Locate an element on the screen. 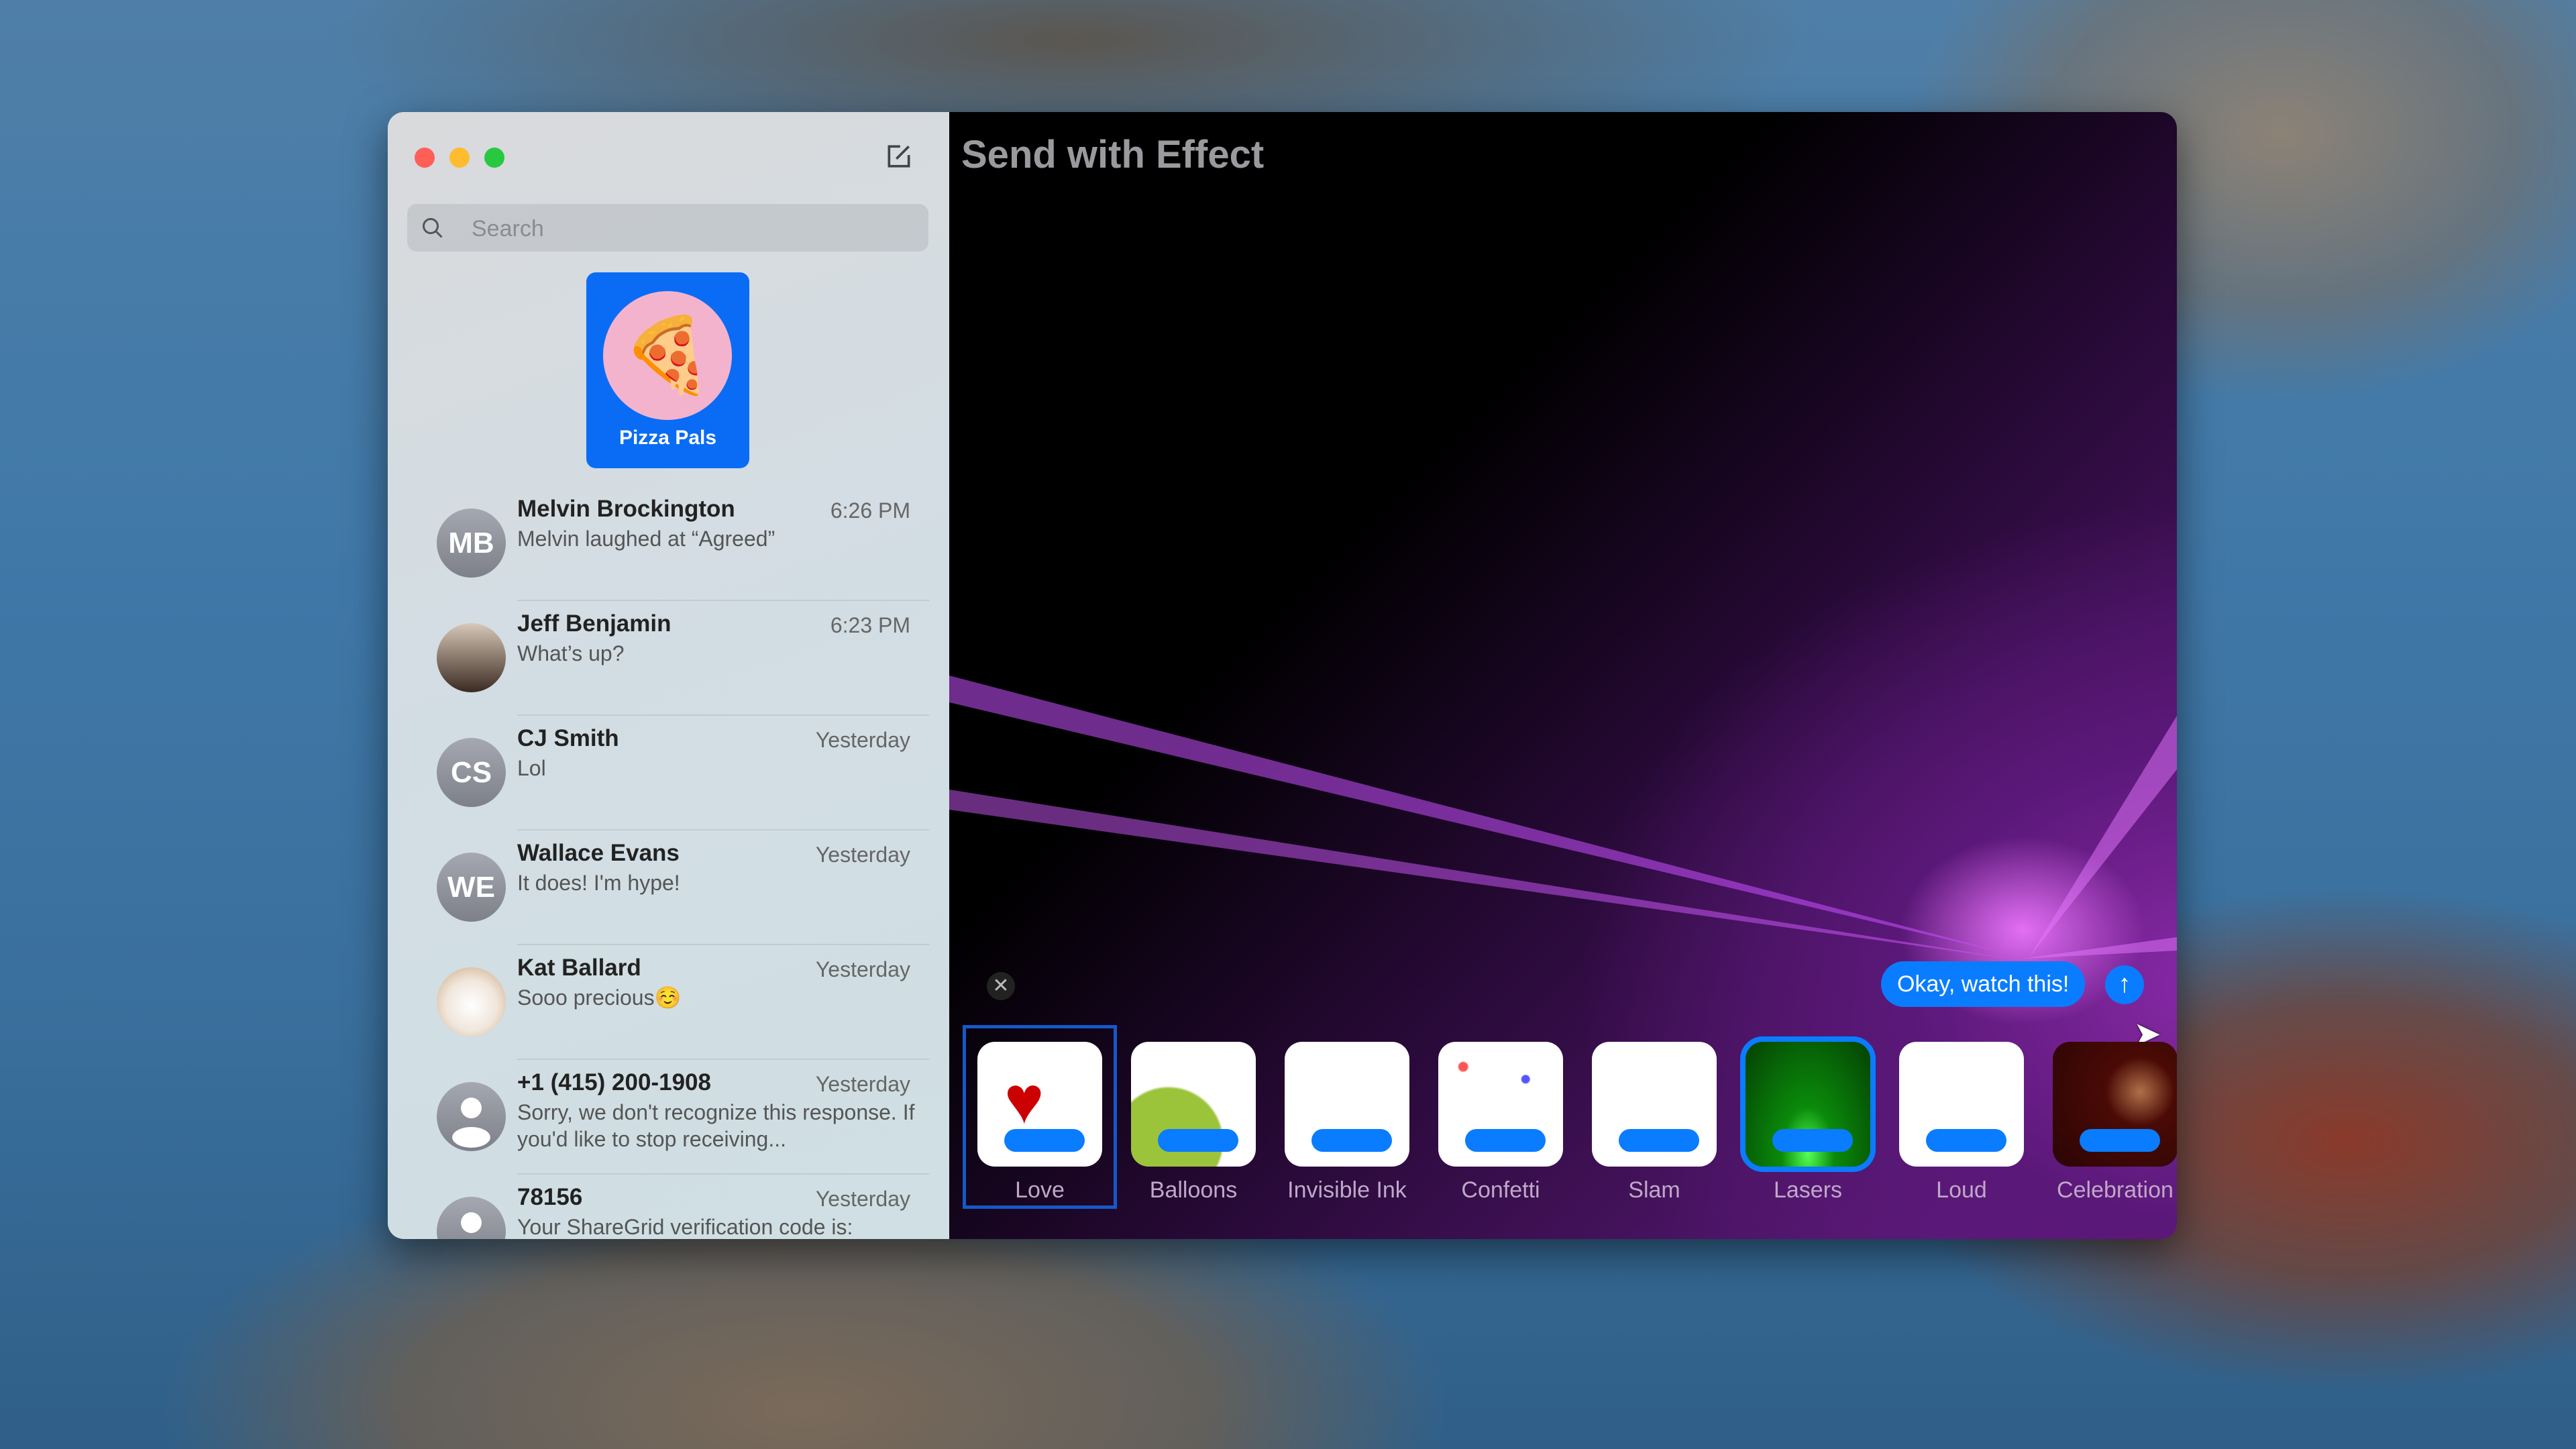  pinned-conversation-pizza-pals: 🍕 Pizza Pals is located at coordinates (667, 370).